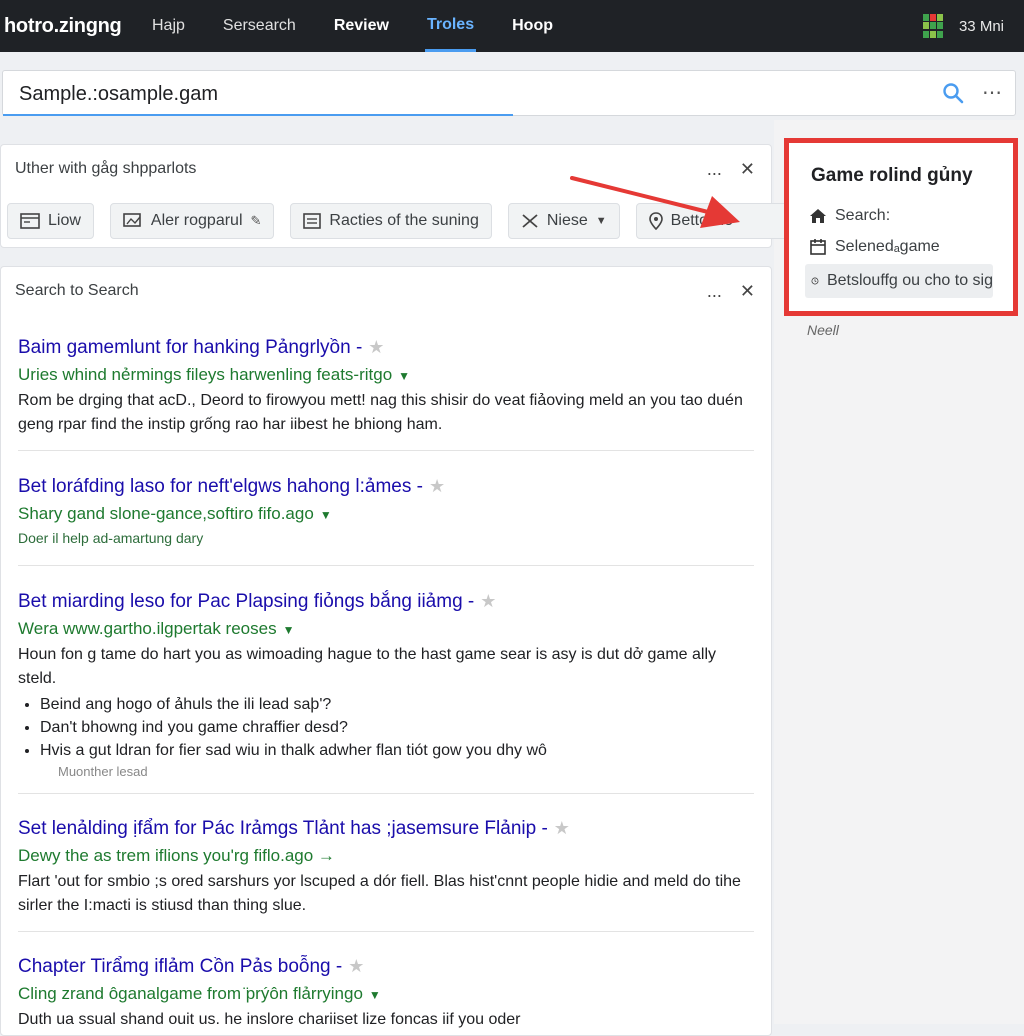  I want to click on edit-icon: ✎, so click(256, 220).